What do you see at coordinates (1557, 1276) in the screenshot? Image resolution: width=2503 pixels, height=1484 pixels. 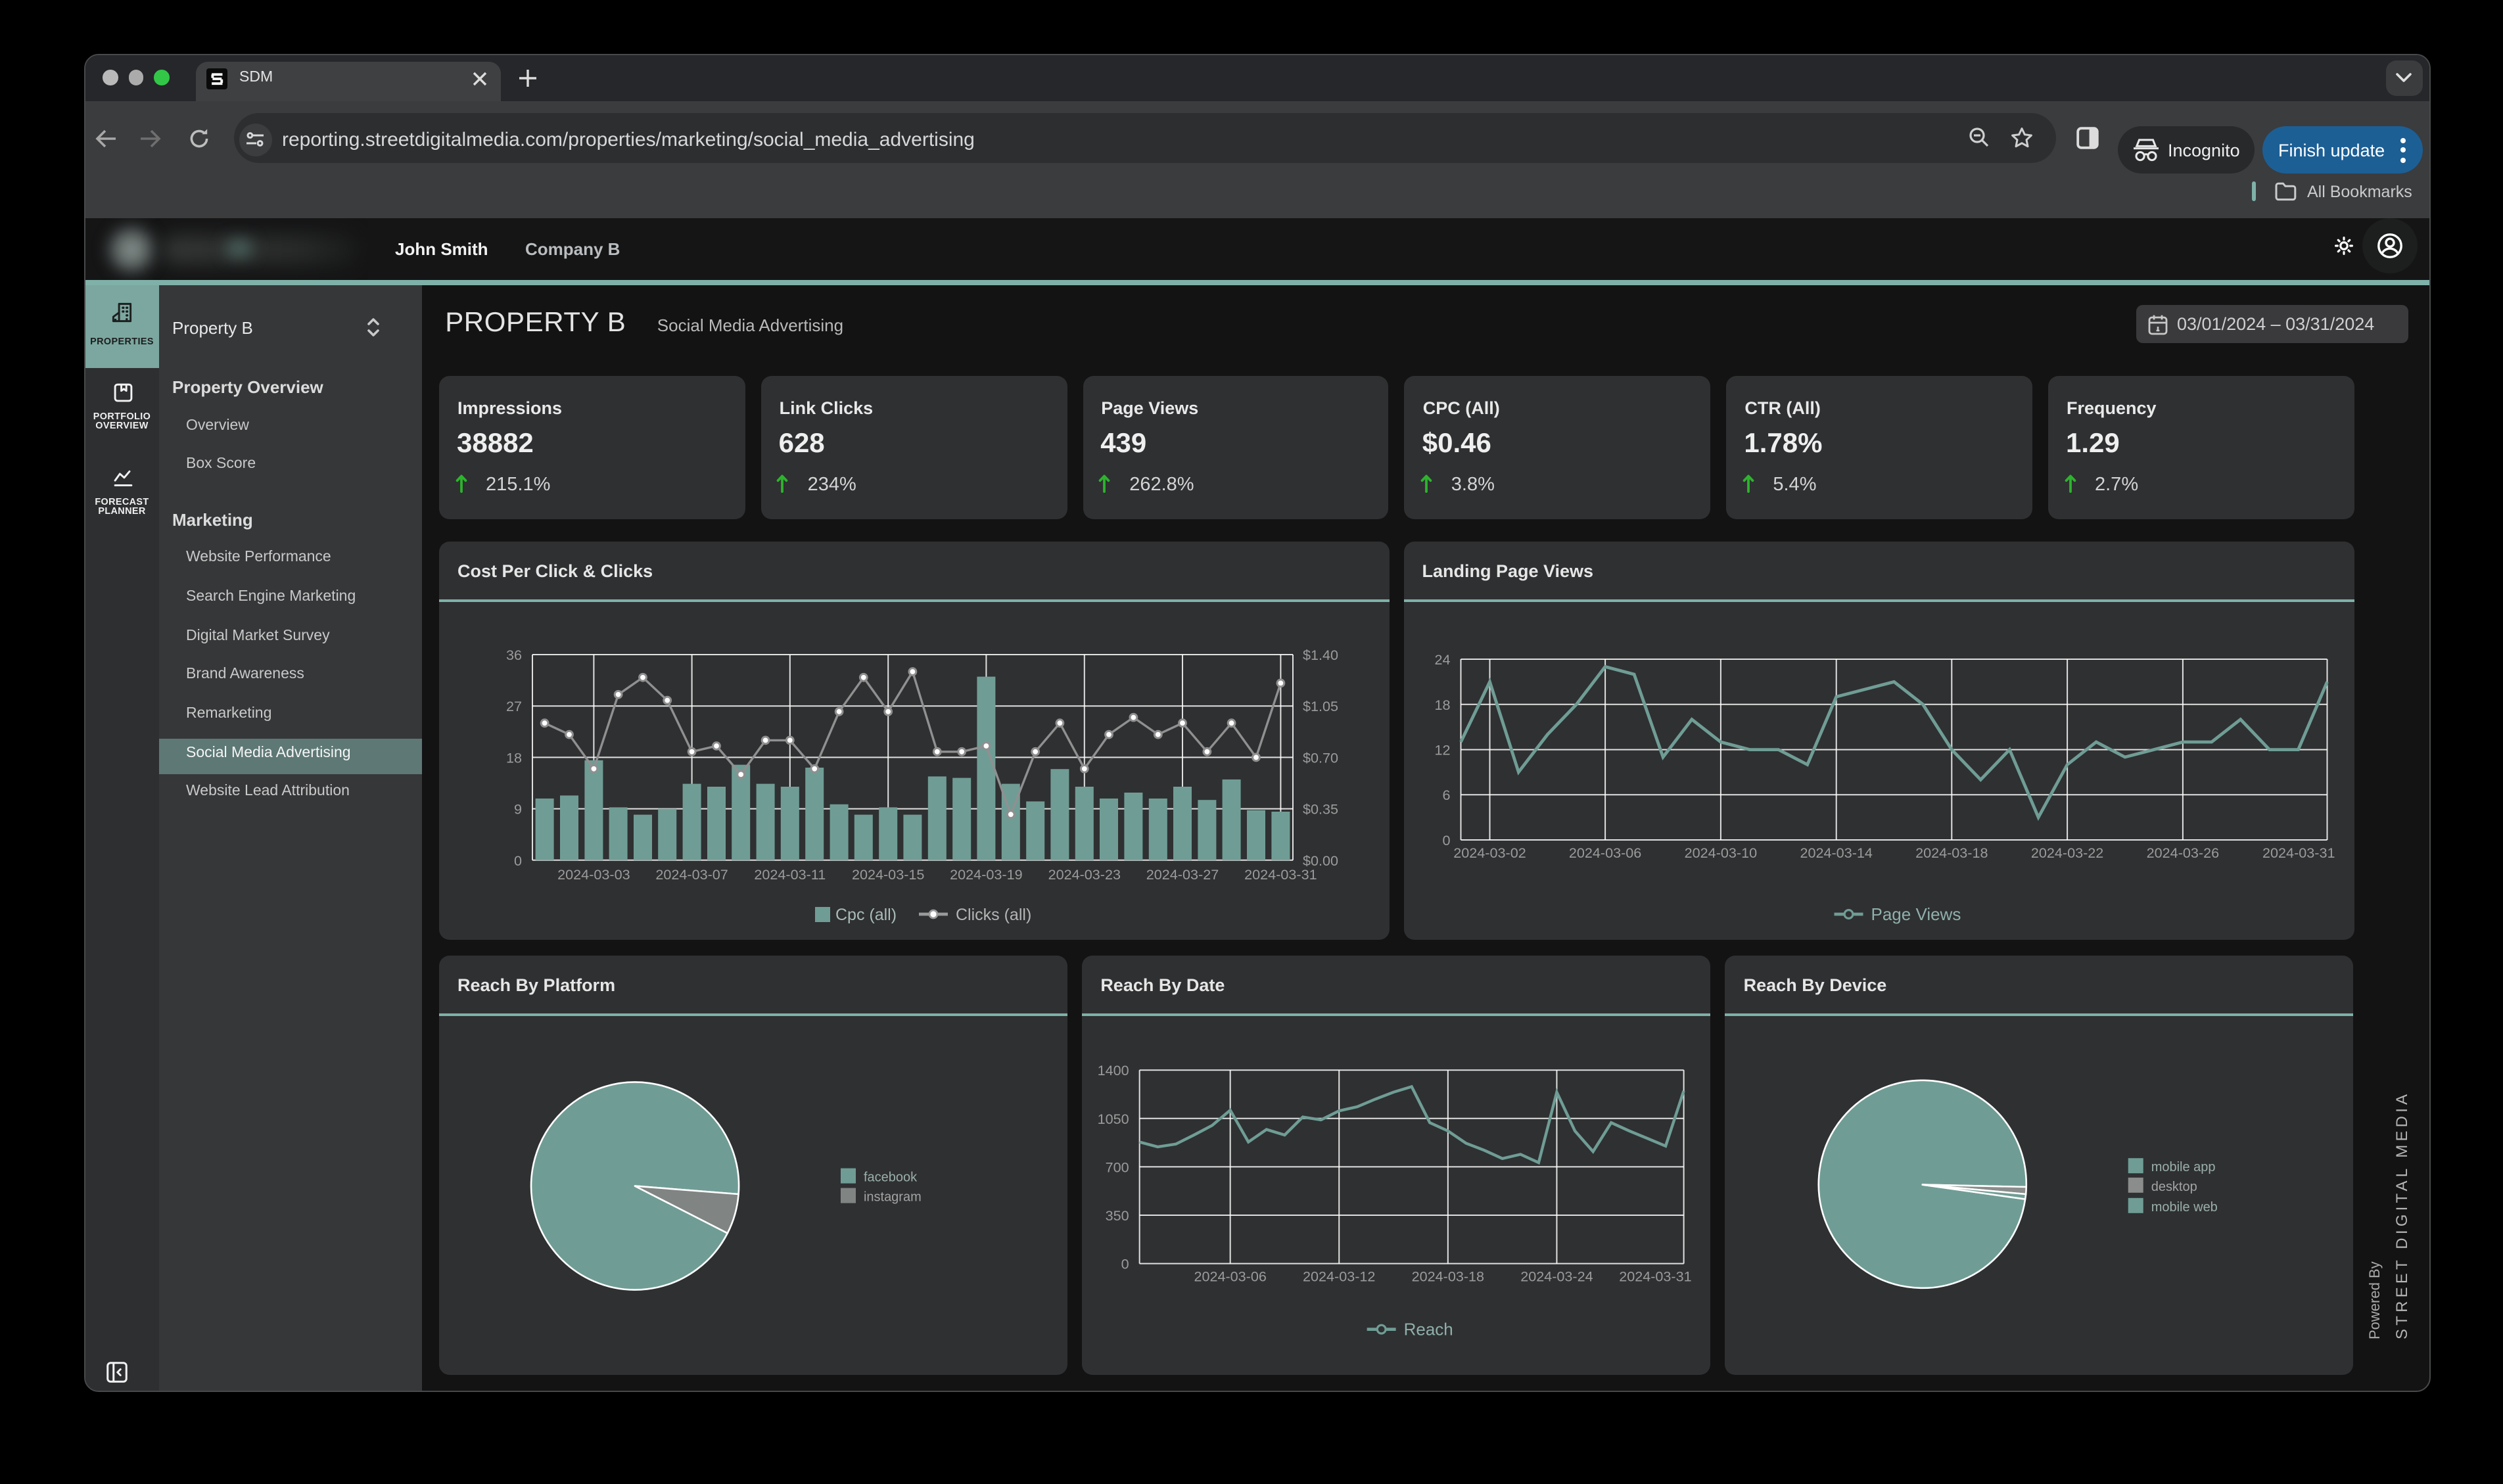 I see `svg-text: 2024-03-24` at bounding box center [1557, 1276].